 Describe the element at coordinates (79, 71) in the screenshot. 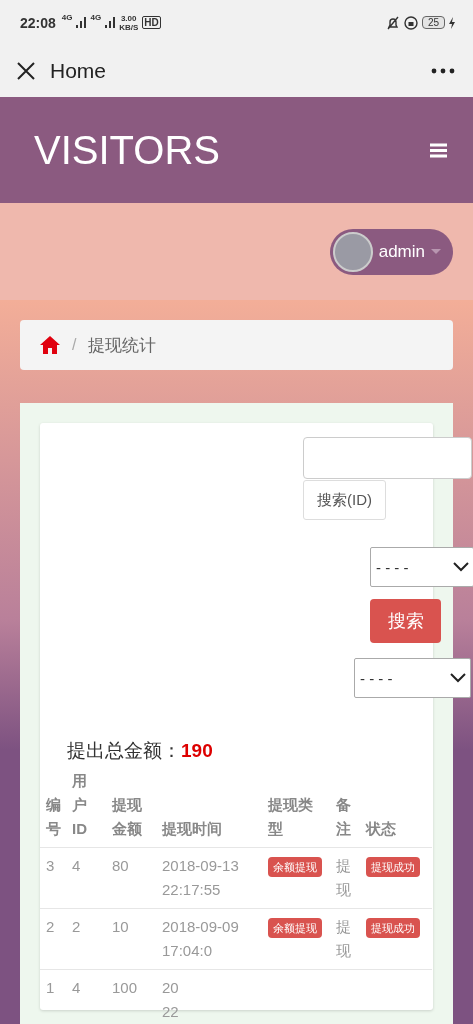

I see `page-title: Home` at that location.